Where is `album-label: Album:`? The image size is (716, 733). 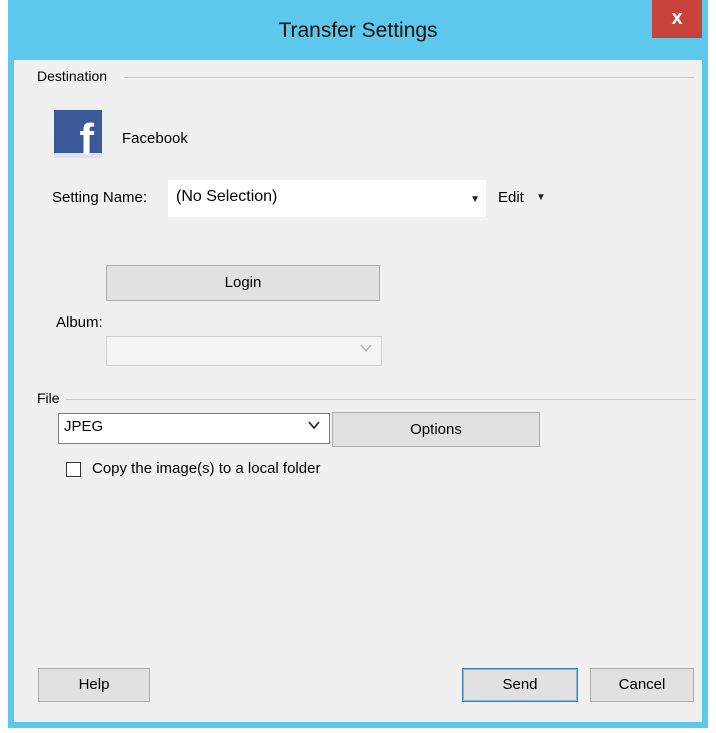
album-label: Album: is located at coordinates (79, 322).